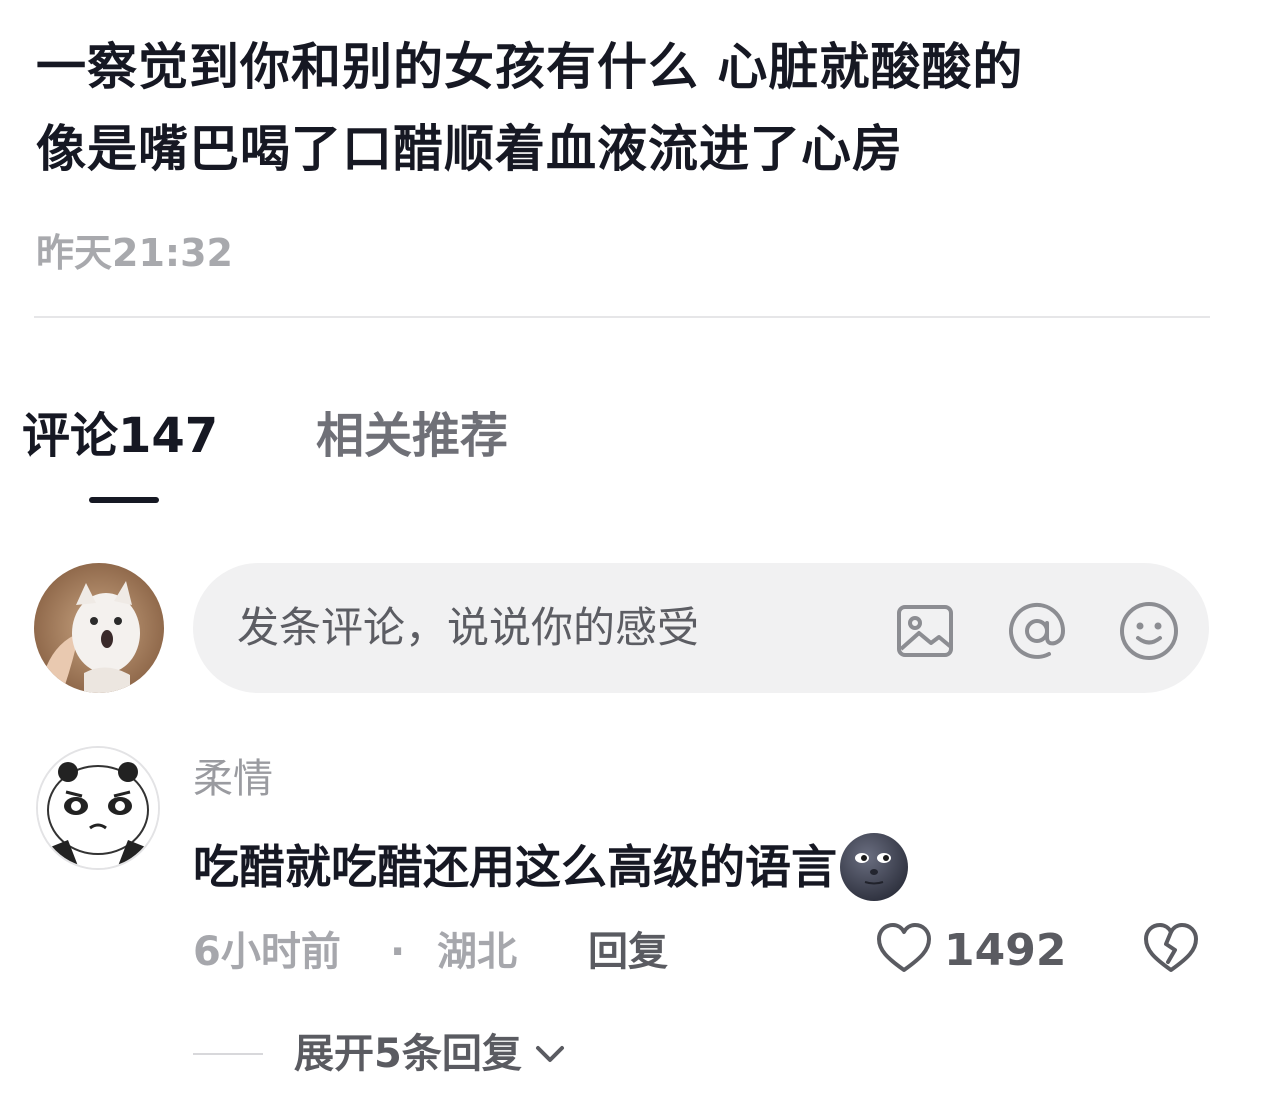  Describe the element at coordinates (925, 631) in the screenshot. I see `image-icon` at that location.